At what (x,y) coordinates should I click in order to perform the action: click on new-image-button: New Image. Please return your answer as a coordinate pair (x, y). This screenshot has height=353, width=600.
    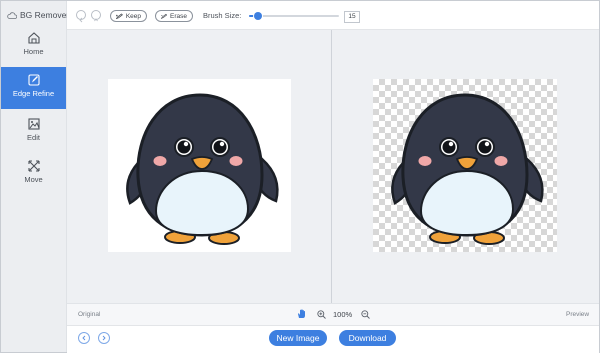
    Looking at the image, I should click on (298, 338).